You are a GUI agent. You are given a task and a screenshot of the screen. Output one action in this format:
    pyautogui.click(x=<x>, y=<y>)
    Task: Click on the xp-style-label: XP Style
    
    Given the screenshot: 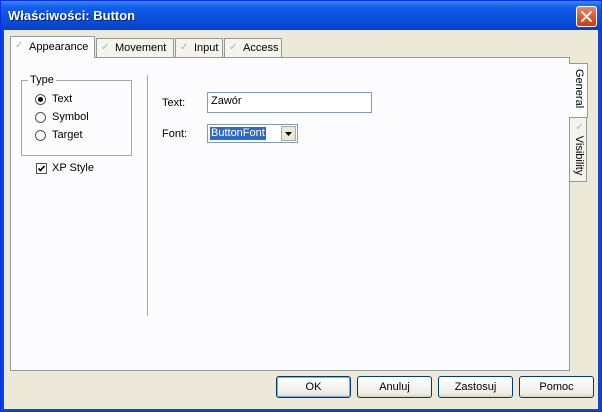 What is the action you would take?
    pyautogui.click(x=73, y=168)
    